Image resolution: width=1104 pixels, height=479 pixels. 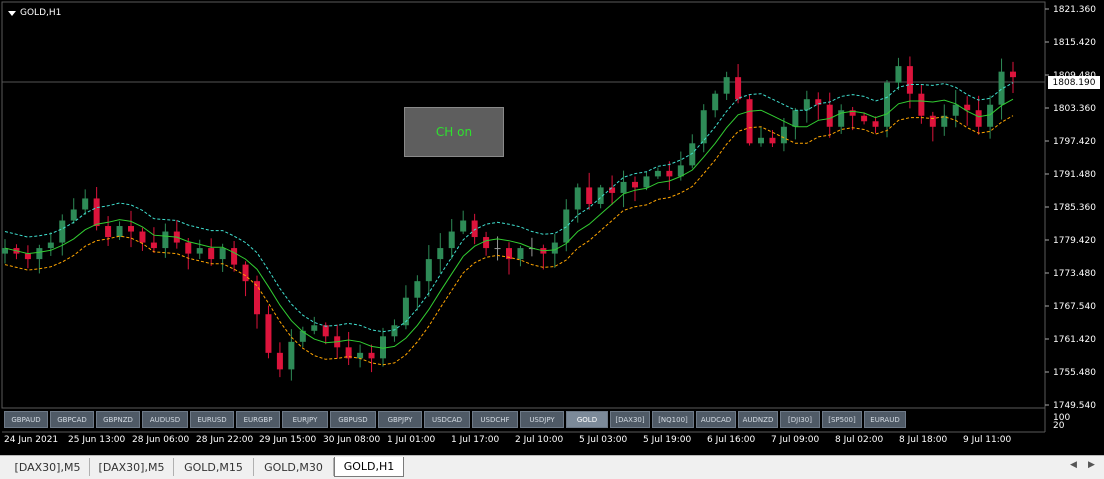 I want to click on symbol-button-usdcad: USDCAD, so click(x=447, y=419).